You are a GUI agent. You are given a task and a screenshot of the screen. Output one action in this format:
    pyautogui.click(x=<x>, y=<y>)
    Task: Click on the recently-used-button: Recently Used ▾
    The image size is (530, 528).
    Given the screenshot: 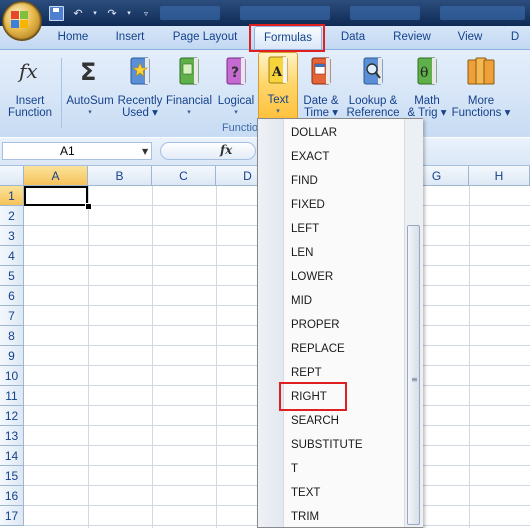 What is the action you would take?
    pyautogui.click(x=140, y=90)
    